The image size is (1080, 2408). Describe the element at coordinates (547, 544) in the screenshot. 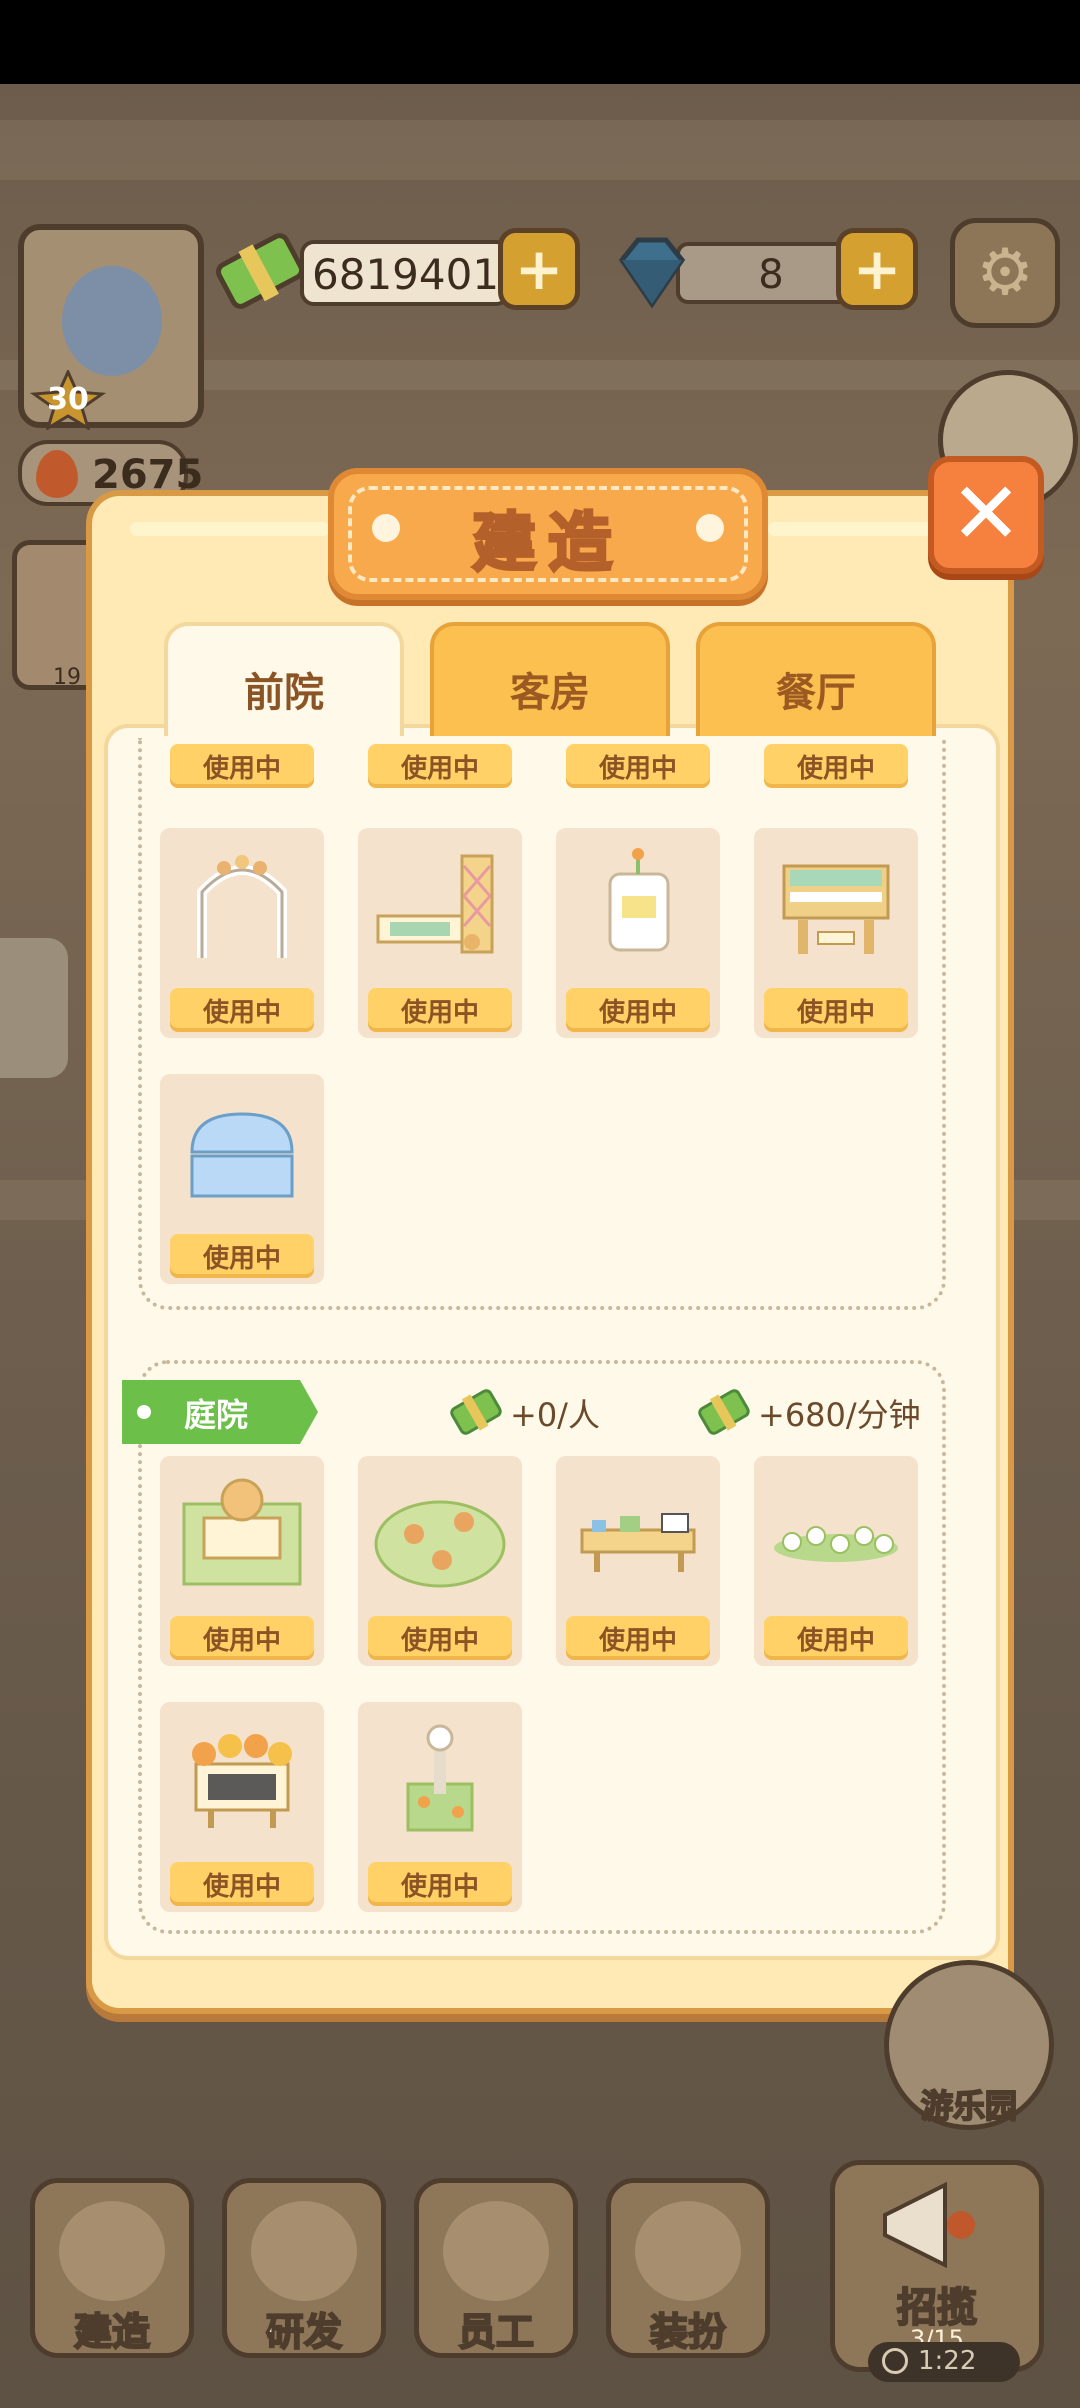

I see `dialog-title: 建造` at that location.